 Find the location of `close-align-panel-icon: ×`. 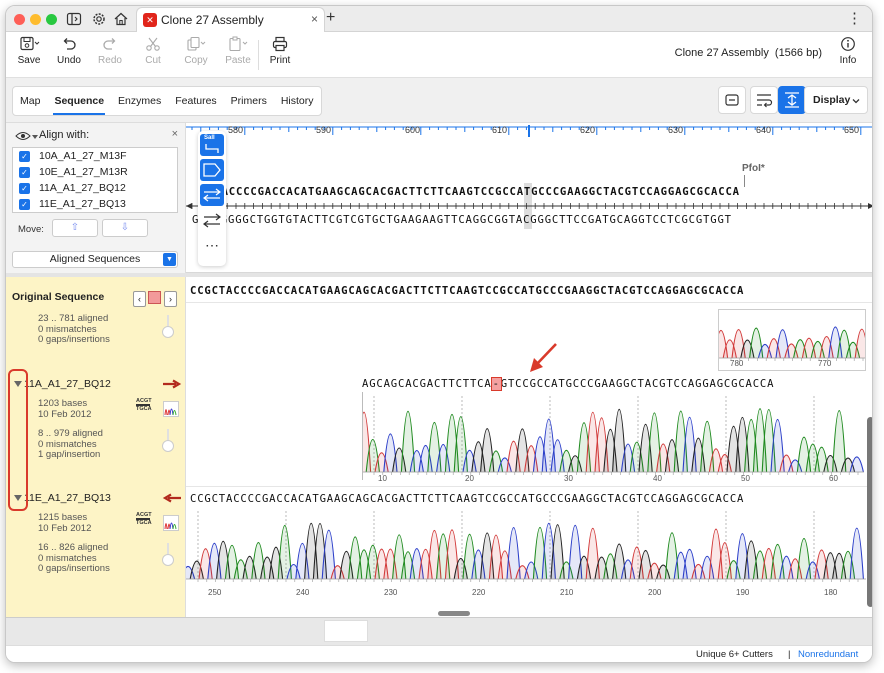

close-align-panel-icon: × is located at coordinates (175, 134).